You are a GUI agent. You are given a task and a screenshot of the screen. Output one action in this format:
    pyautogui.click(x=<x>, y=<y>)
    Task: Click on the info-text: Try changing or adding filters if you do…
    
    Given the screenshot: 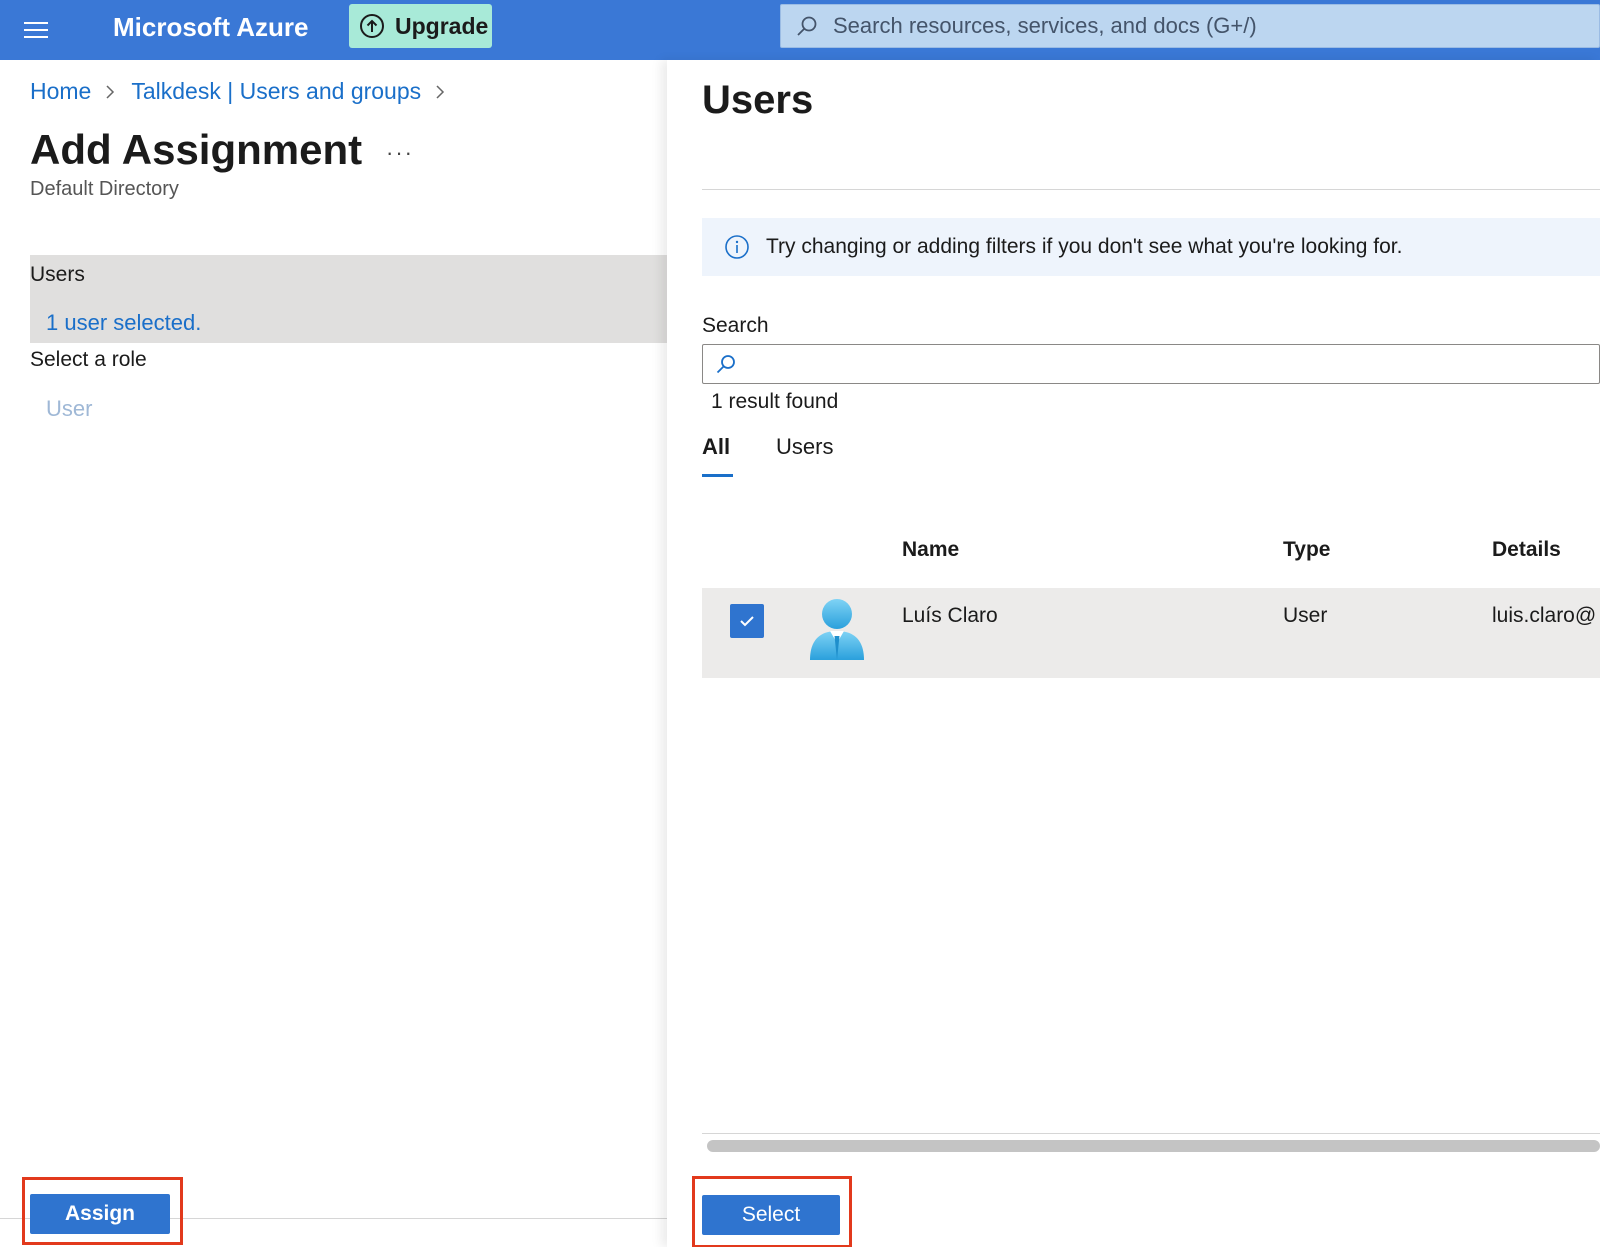 What is the action you would take?
    pyautogui.click(x=1084, y=246)
    